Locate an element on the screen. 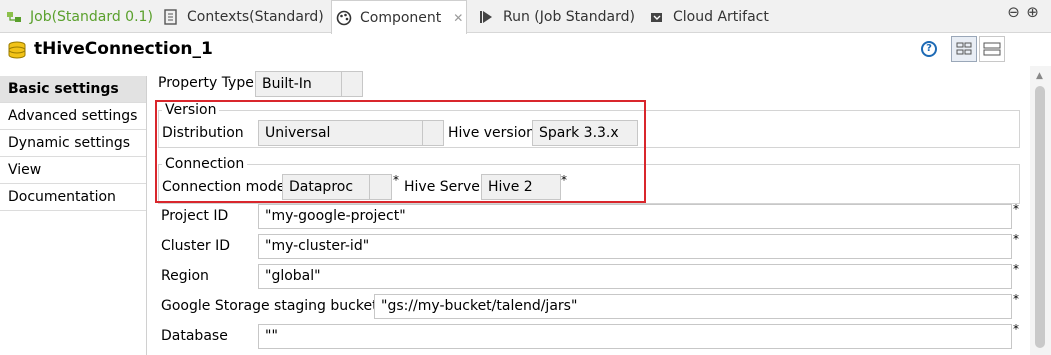 The image size is (1051, 355). scroll-thumb is located at coordinates (1040, 217).